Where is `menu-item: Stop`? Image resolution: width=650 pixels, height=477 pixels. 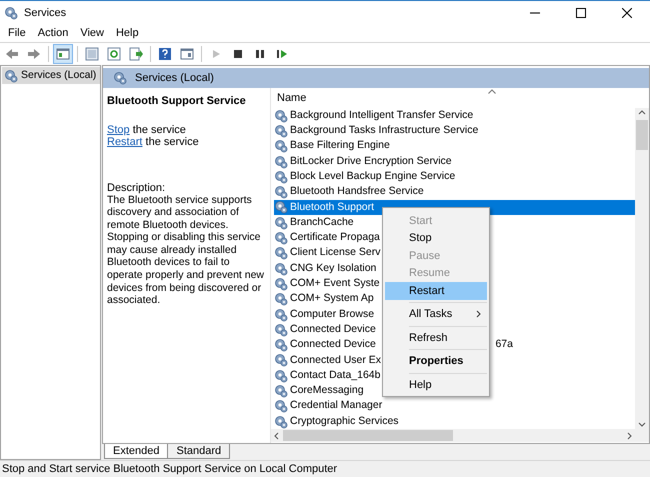
menu-item: Stop is located at coordinates (436, 238).